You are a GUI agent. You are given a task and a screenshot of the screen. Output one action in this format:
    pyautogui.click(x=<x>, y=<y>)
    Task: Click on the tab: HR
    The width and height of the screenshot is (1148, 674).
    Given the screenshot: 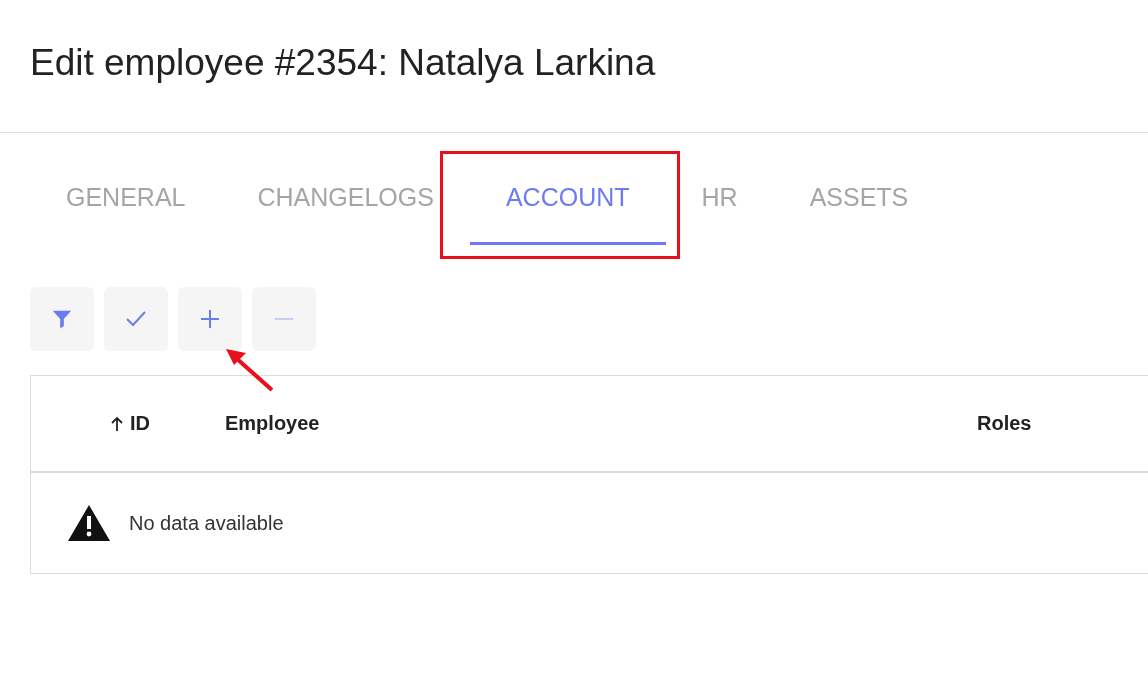 What is the action you would take?
    pyautogui.click(x=719, y=203)
    